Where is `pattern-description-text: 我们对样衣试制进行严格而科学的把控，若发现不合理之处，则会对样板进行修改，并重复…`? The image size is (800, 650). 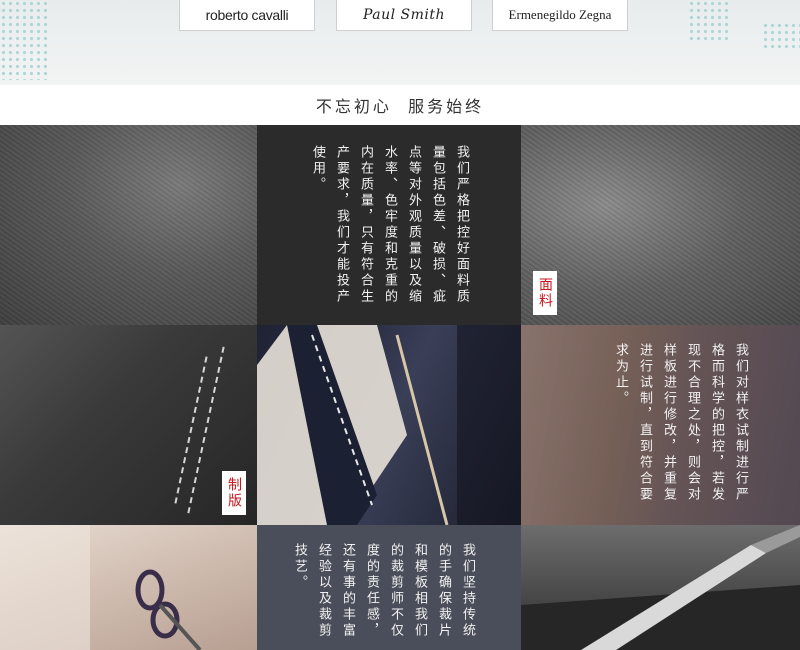
pattern-description-text: 我们对样衣试制进行严格而科学的把控，若发现不合理之处，则会对样板进行修改，并重复… is located at coordinates (680, 423).